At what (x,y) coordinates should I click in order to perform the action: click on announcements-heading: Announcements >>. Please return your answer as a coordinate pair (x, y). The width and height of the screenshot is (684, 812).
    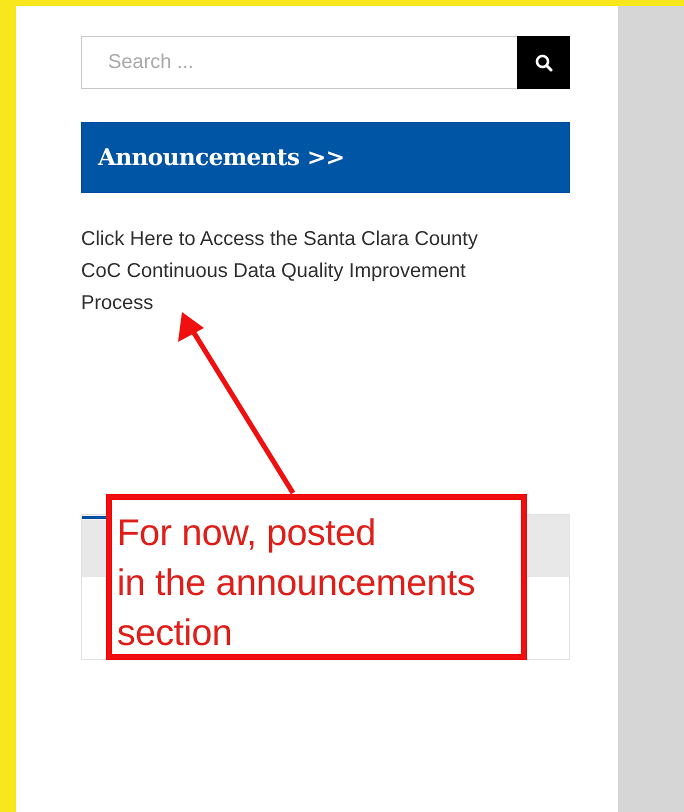
    Looking at the image, I should click on (325, 157).